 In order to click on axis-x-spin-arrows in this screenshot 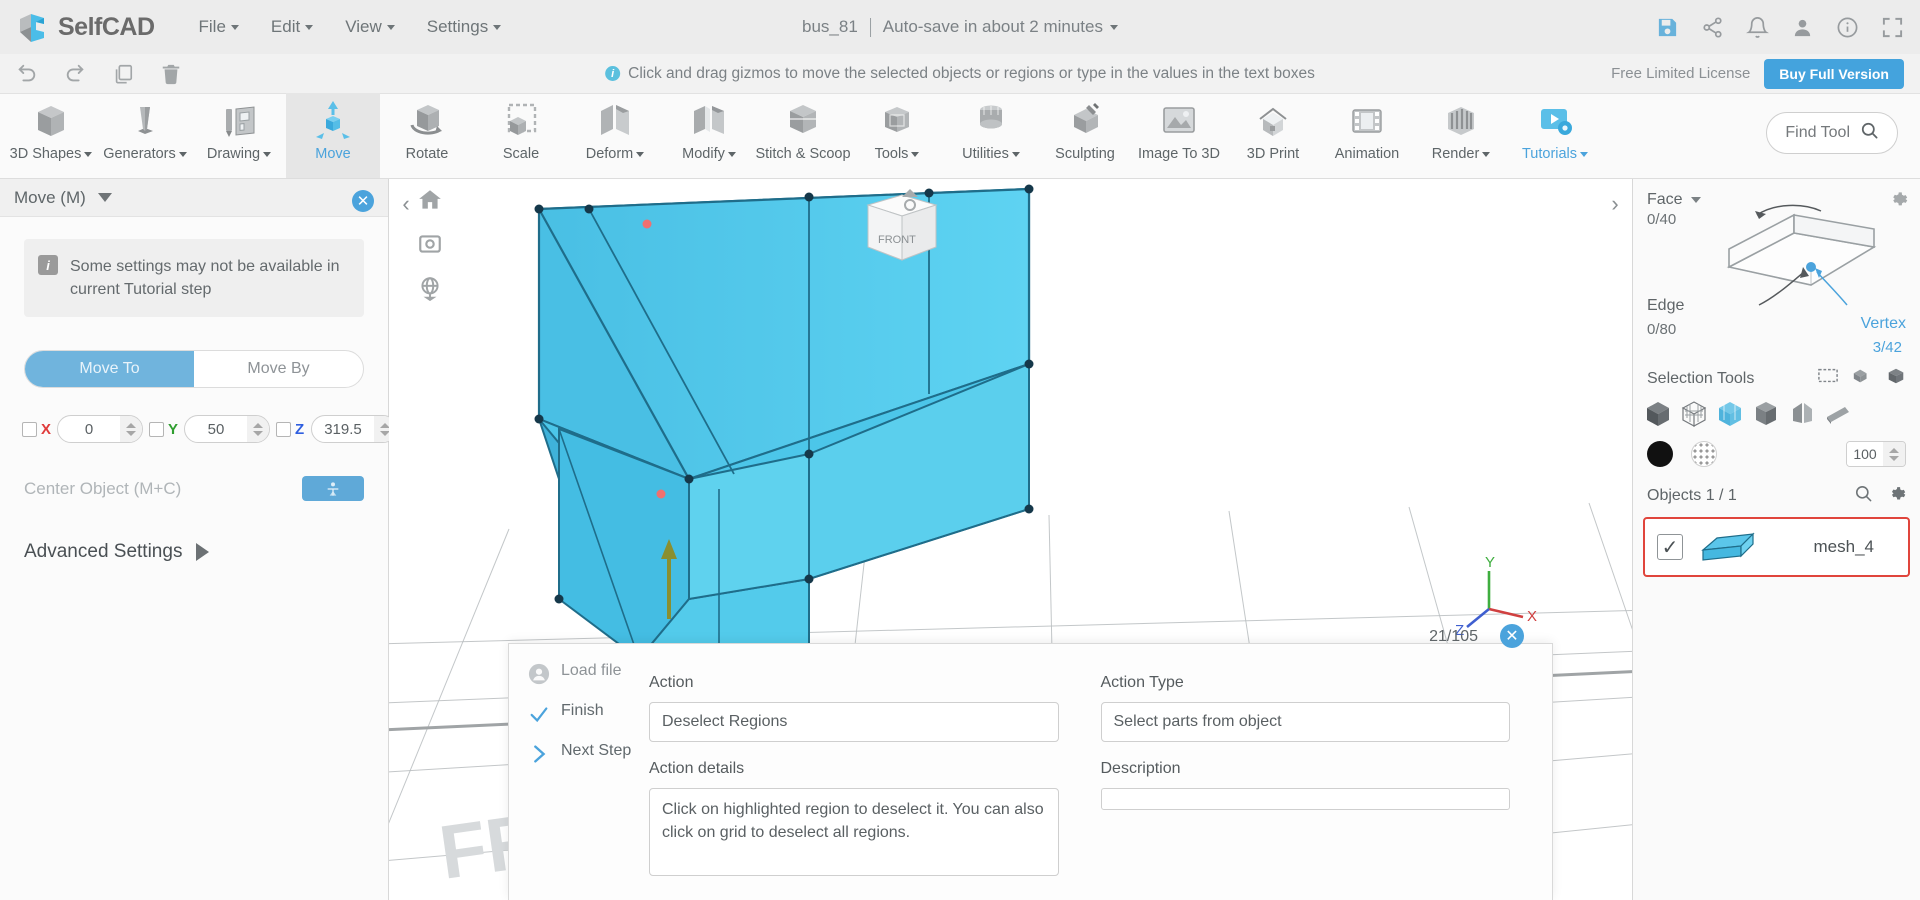, I will do `click(131, 429)`.